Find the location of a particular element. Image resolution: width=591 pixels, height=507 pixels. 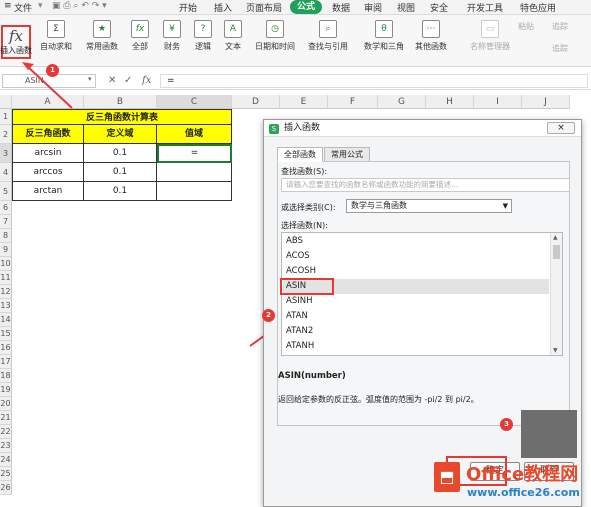

watermark-brand: Office教程网 is located at coordinates (522, 474).